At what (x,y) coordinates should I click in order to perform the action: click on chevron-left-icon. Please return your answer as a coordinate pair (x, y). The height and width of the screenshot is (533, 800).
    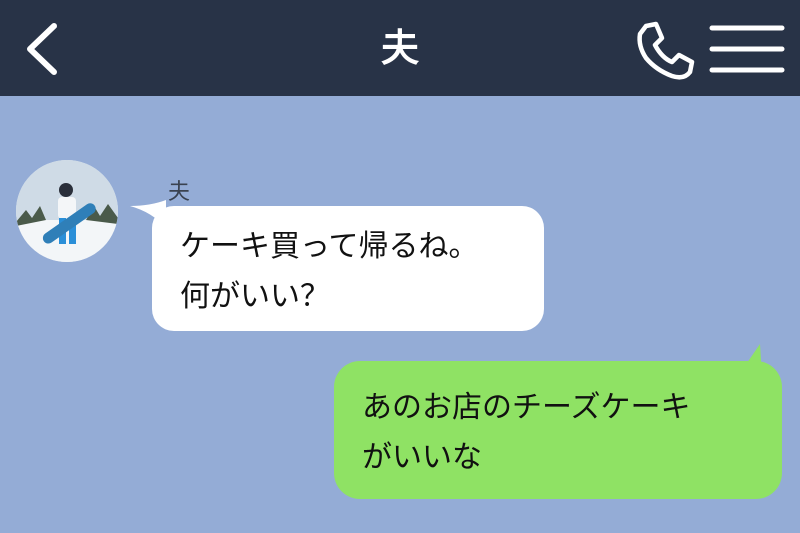
    Looking at the image, I should click on (42, 49).